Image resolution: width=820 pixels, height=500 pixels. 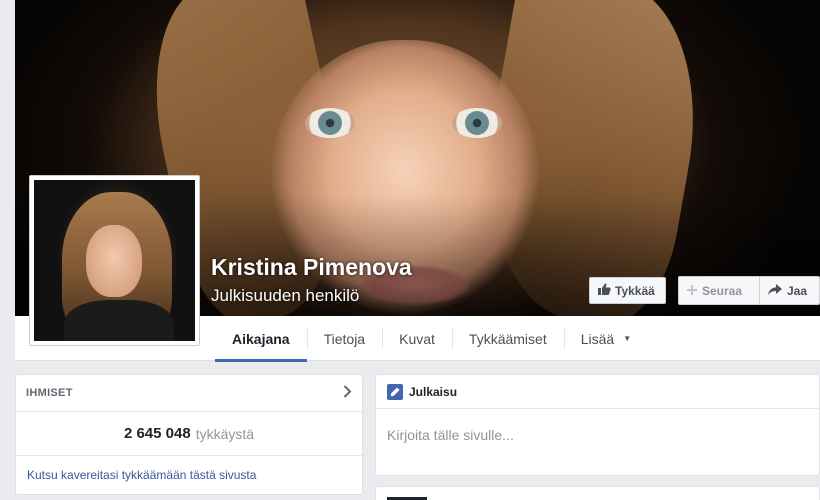 I want to click on tab-timeline: Aikajana, so click(x=261, y=339).